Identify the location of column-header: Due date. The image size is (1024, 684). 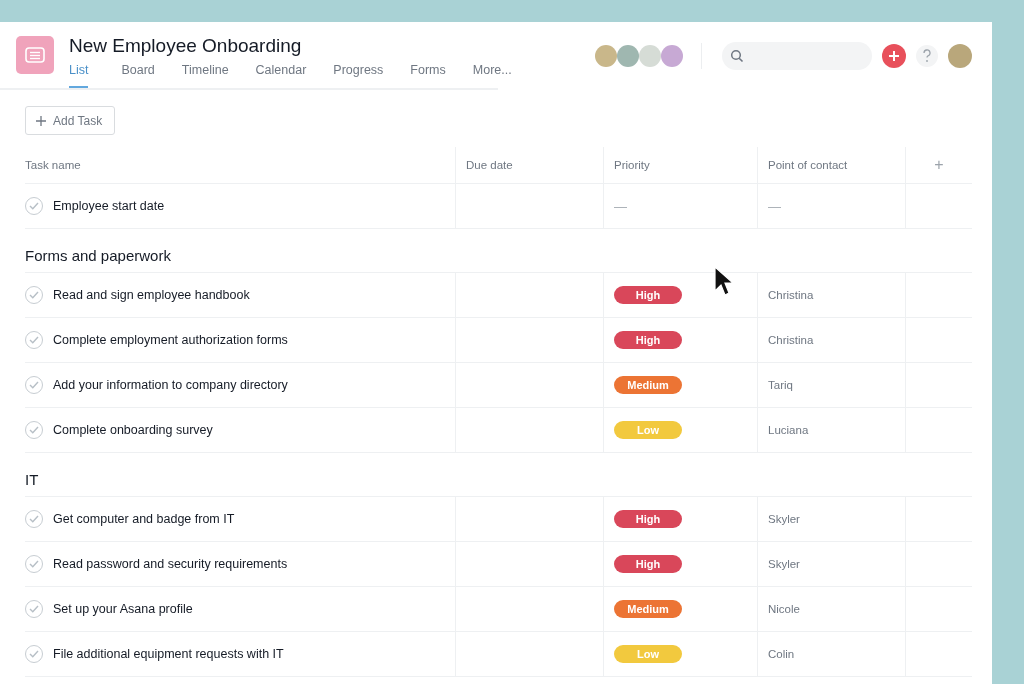
(530, 165).